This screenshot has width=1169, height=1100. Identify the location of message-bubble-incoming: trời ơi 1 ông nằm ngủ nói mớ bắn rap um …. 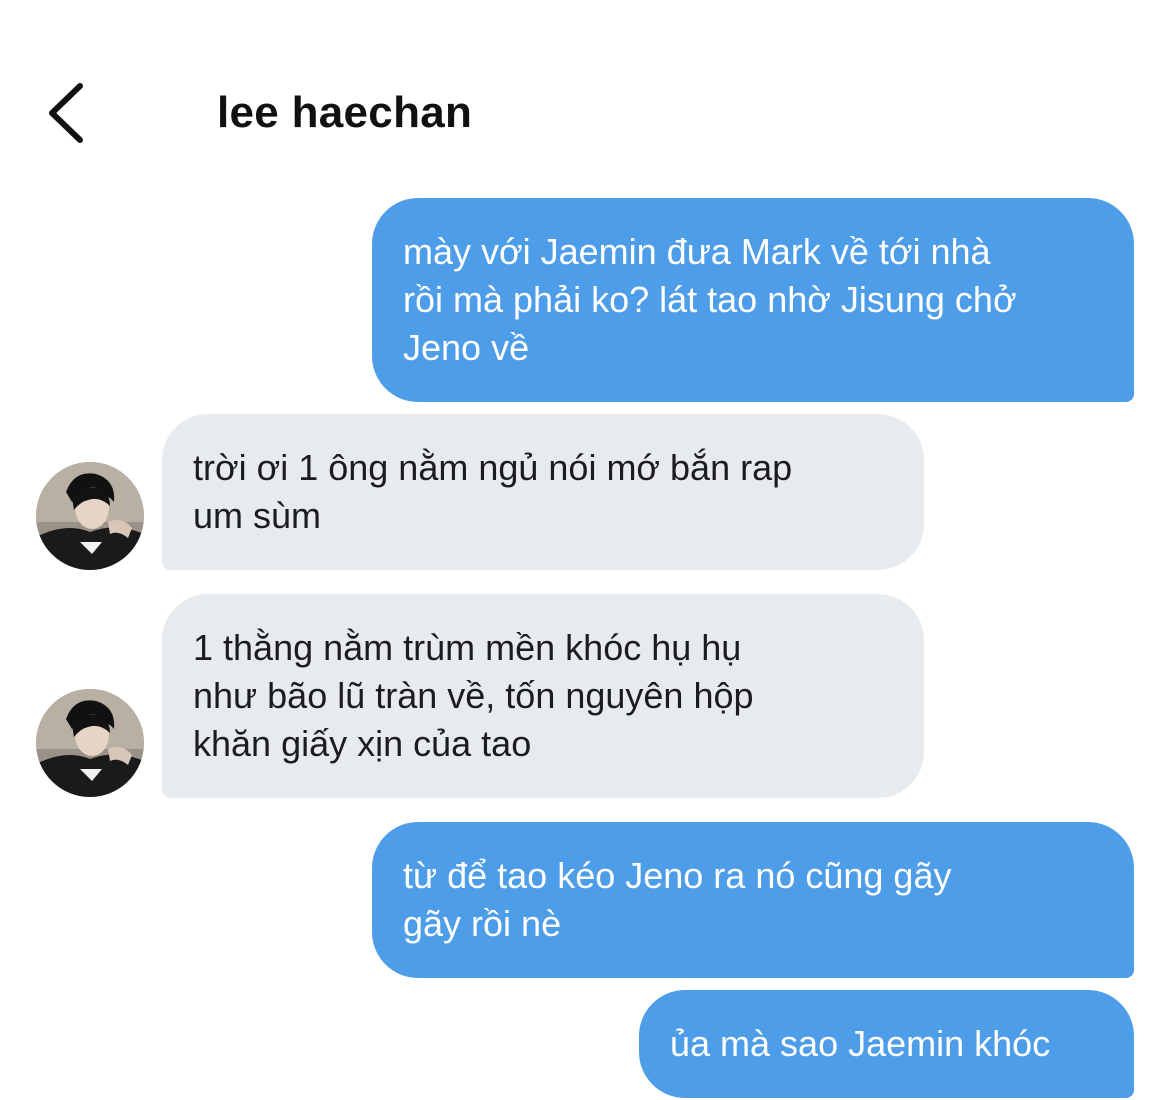
(543, 492).